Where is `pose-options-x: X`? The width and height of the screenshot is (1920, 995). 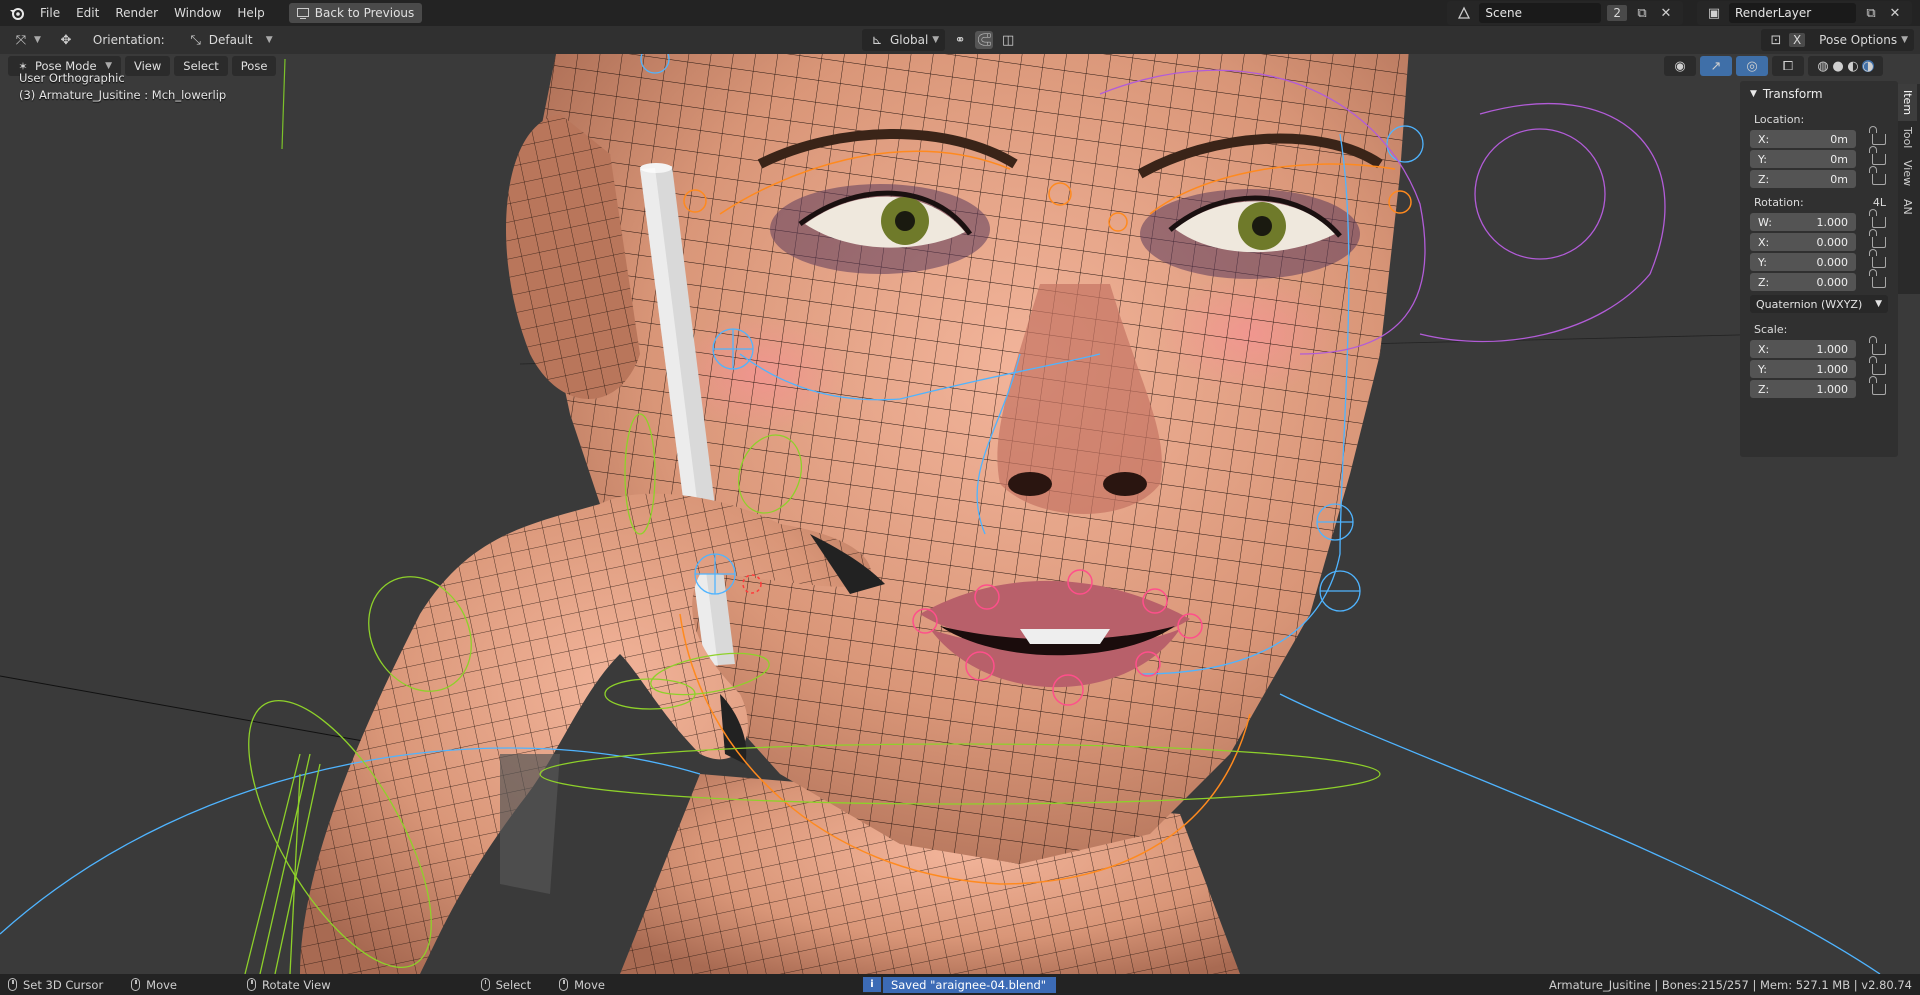
pose-options-x: X is located at coordinates (1797, 40).